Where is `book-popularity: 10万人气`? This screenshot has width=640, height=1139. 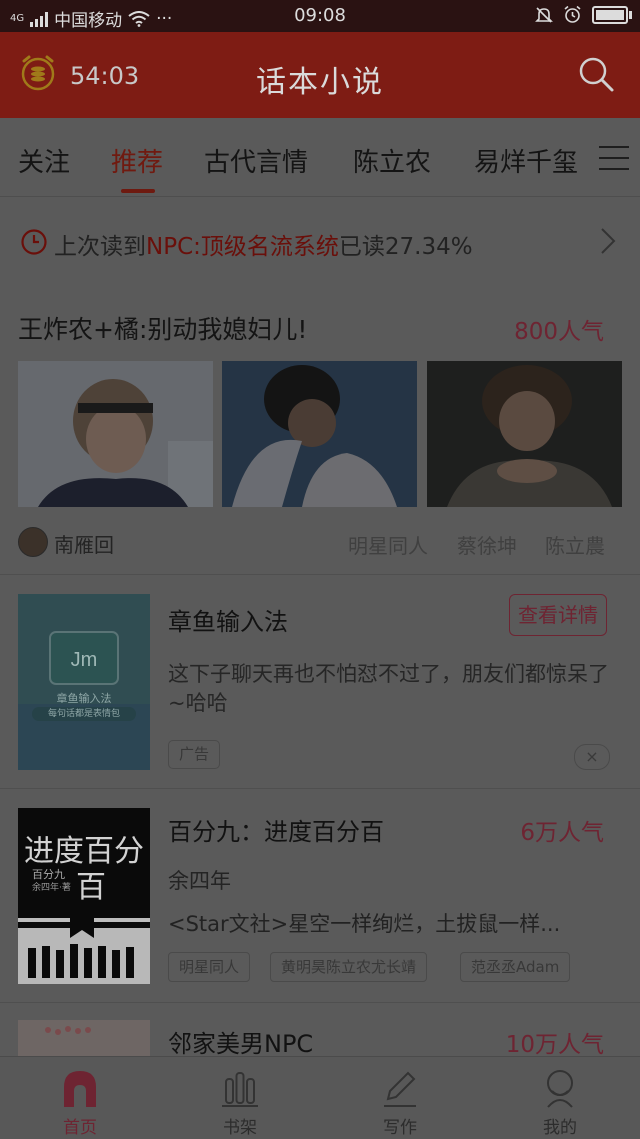 book-popularity: 10万人气 is located at coordinates (554, 1045).